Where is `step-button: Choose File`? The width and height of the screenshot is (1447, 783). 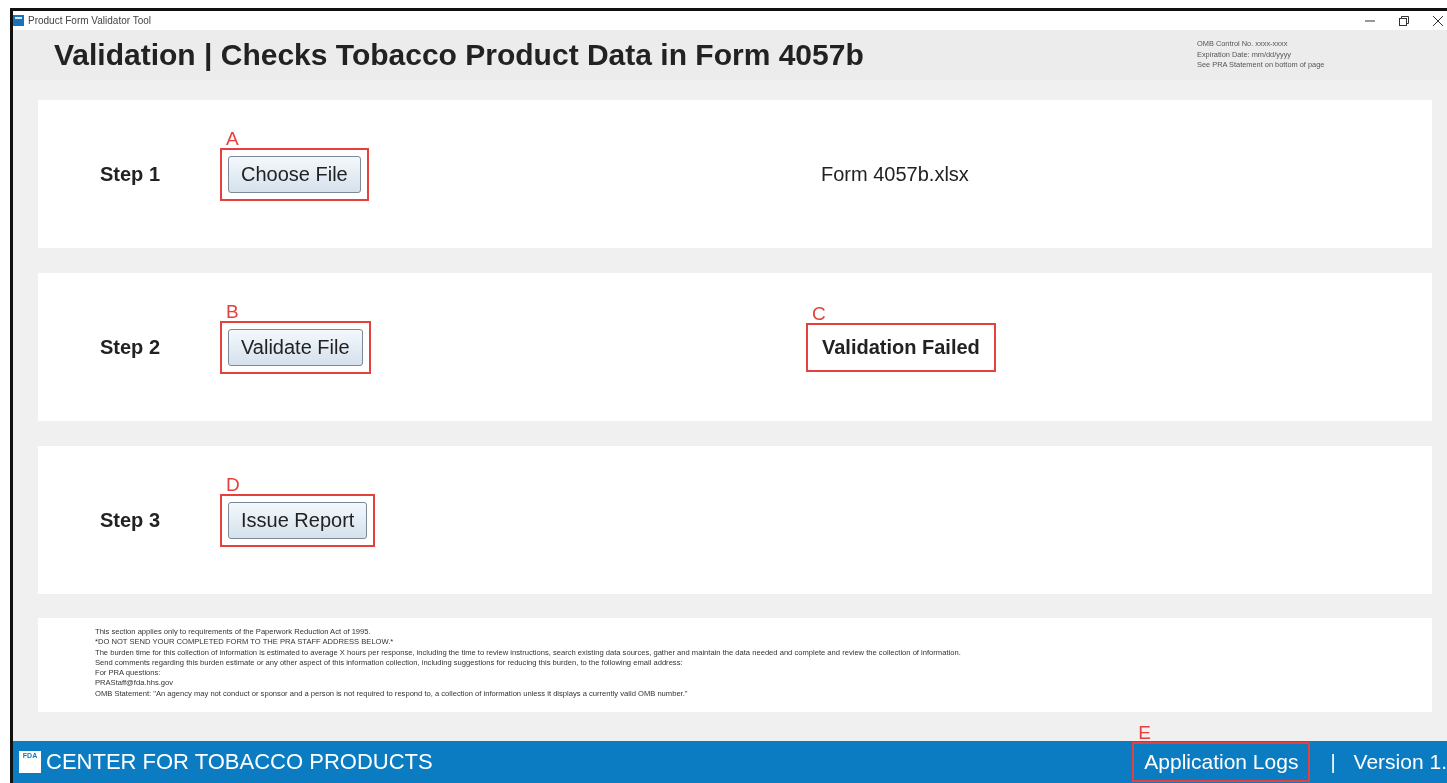 step-button: Choose File is located at coordinates (294, 174).